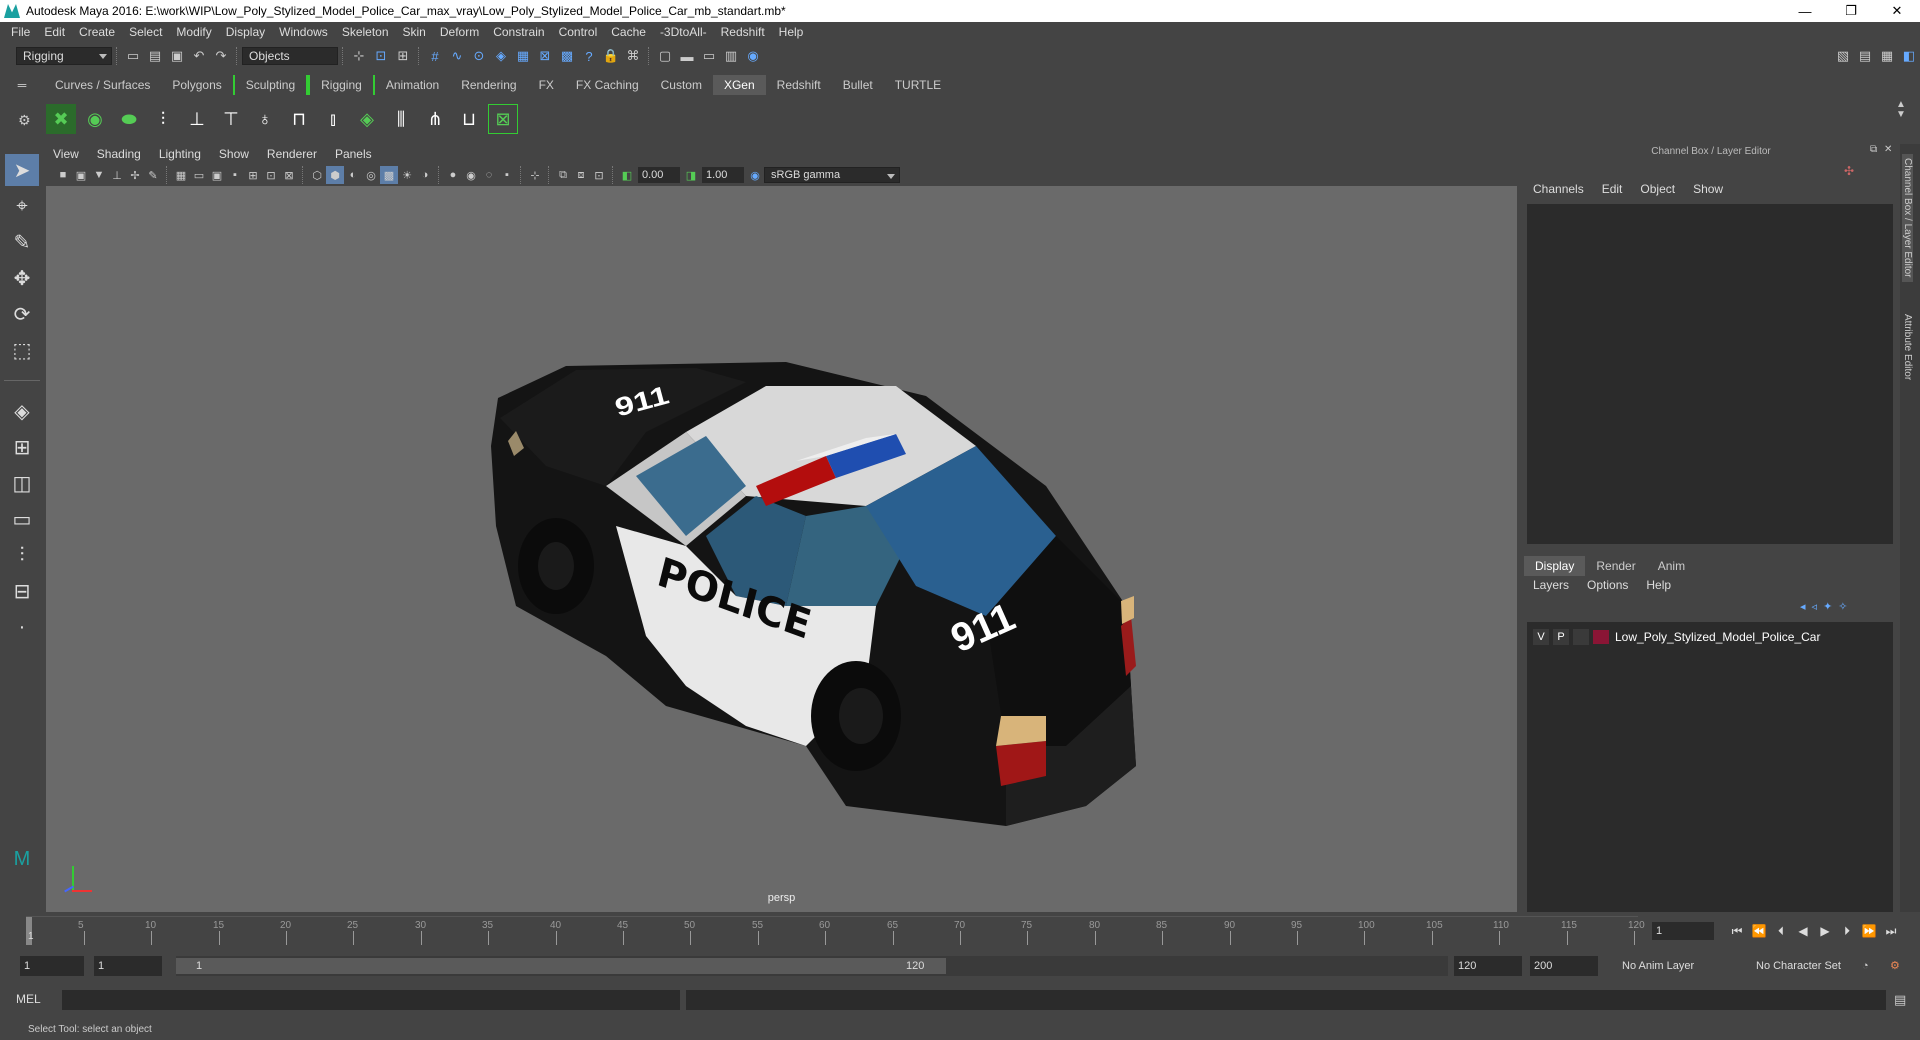 Image resolution: width=1920 pixels, height=1040 pixels. What do you see at coordinates (1888, 149) in the screenshot?
I see `panel-close-icon: ✕` at bounding box center [1888, 149].